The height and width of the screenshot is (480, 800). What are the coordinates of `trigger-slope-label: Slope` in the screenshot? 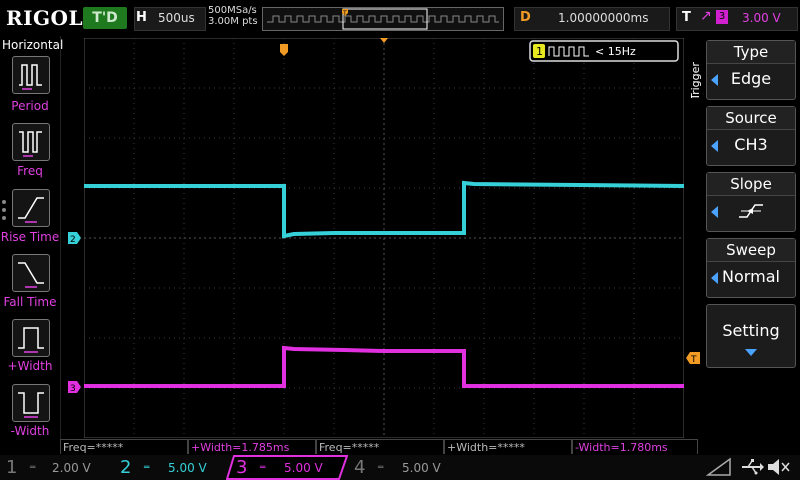 It's located at (751, 184).